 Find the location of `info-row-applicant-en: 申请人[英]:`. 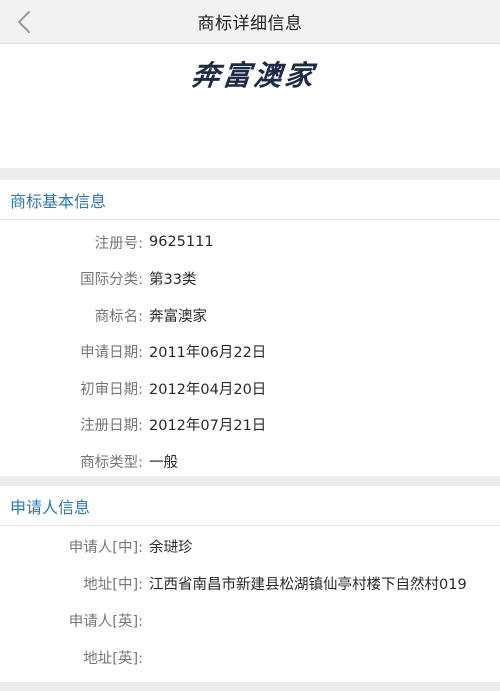

info-row-applicant-en: 申请人[英]: is located at coordinates (250, 620).